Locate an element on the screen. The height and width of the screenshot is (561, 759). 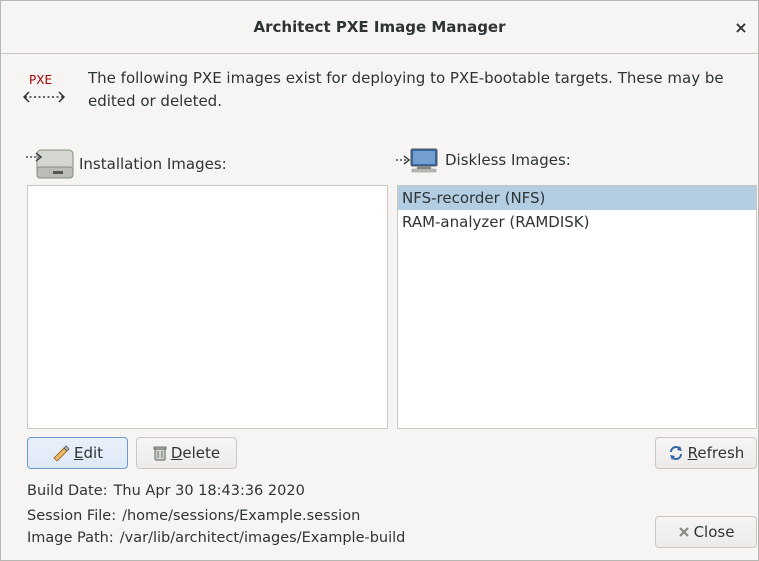
trash-icon is located at coordinates (160, 453).